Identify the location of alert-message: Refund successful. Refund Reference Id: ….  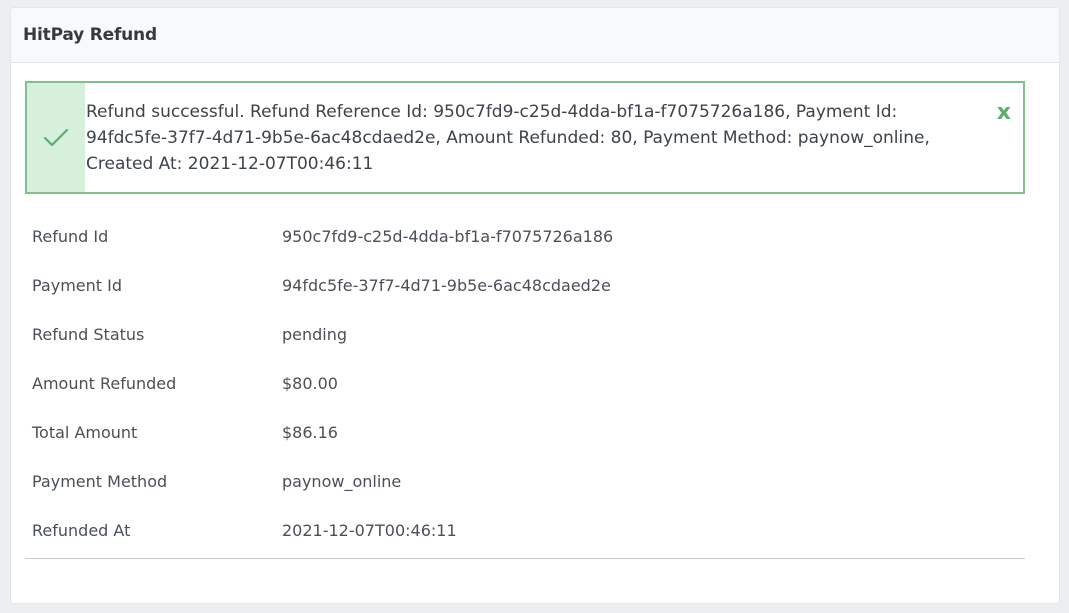
(508, 138).